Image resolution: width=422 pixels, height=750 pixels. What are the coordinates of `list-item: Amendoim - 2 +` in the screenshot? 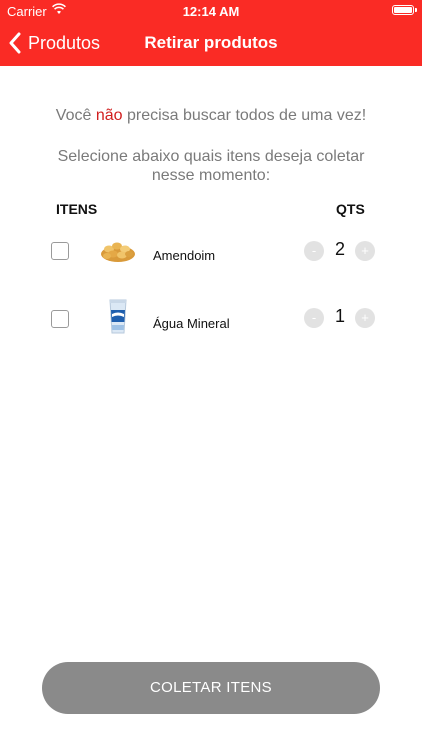 It's located at (211, 261).